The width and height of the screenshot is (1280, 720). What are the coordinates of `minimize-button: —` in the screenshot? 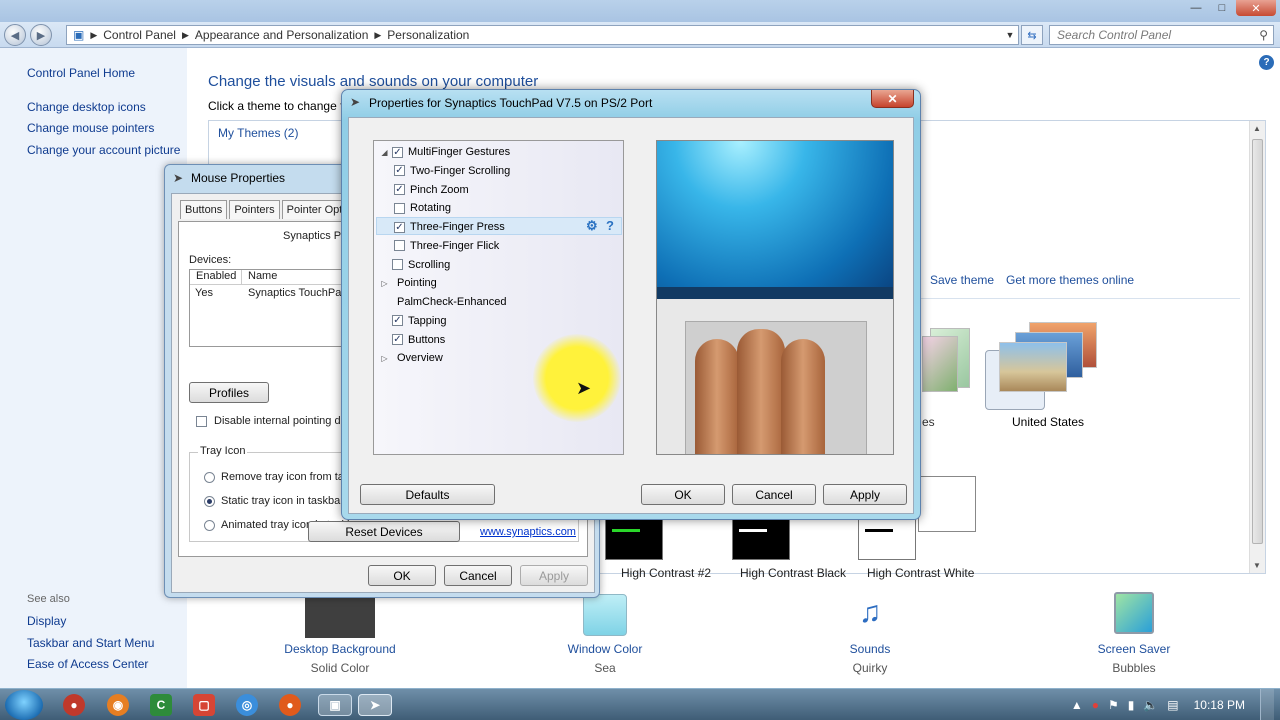 It's located at (1196, 8).